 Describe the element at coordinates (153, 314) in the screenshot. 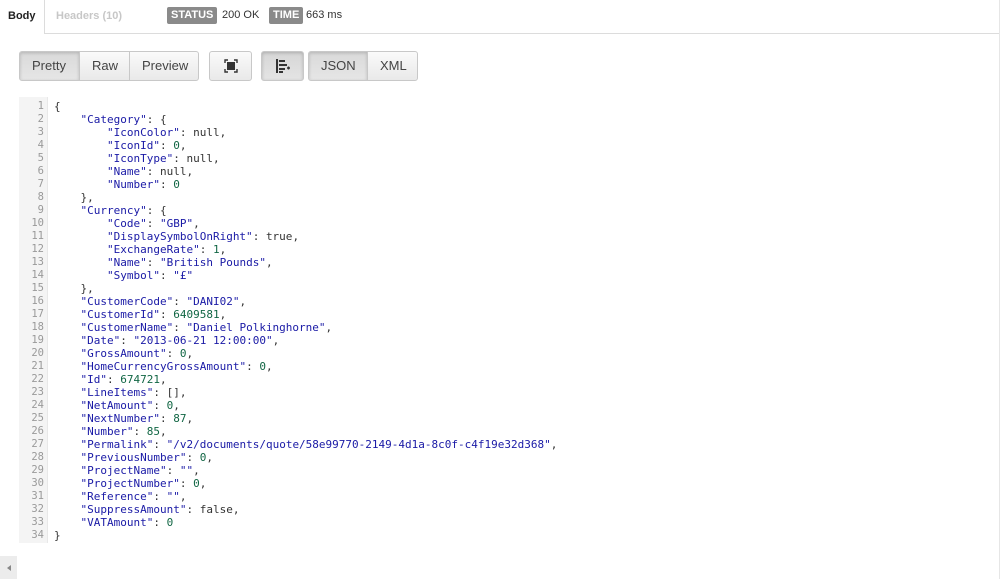

I see `code-text: "CustomerId": 6409581,` at that location.